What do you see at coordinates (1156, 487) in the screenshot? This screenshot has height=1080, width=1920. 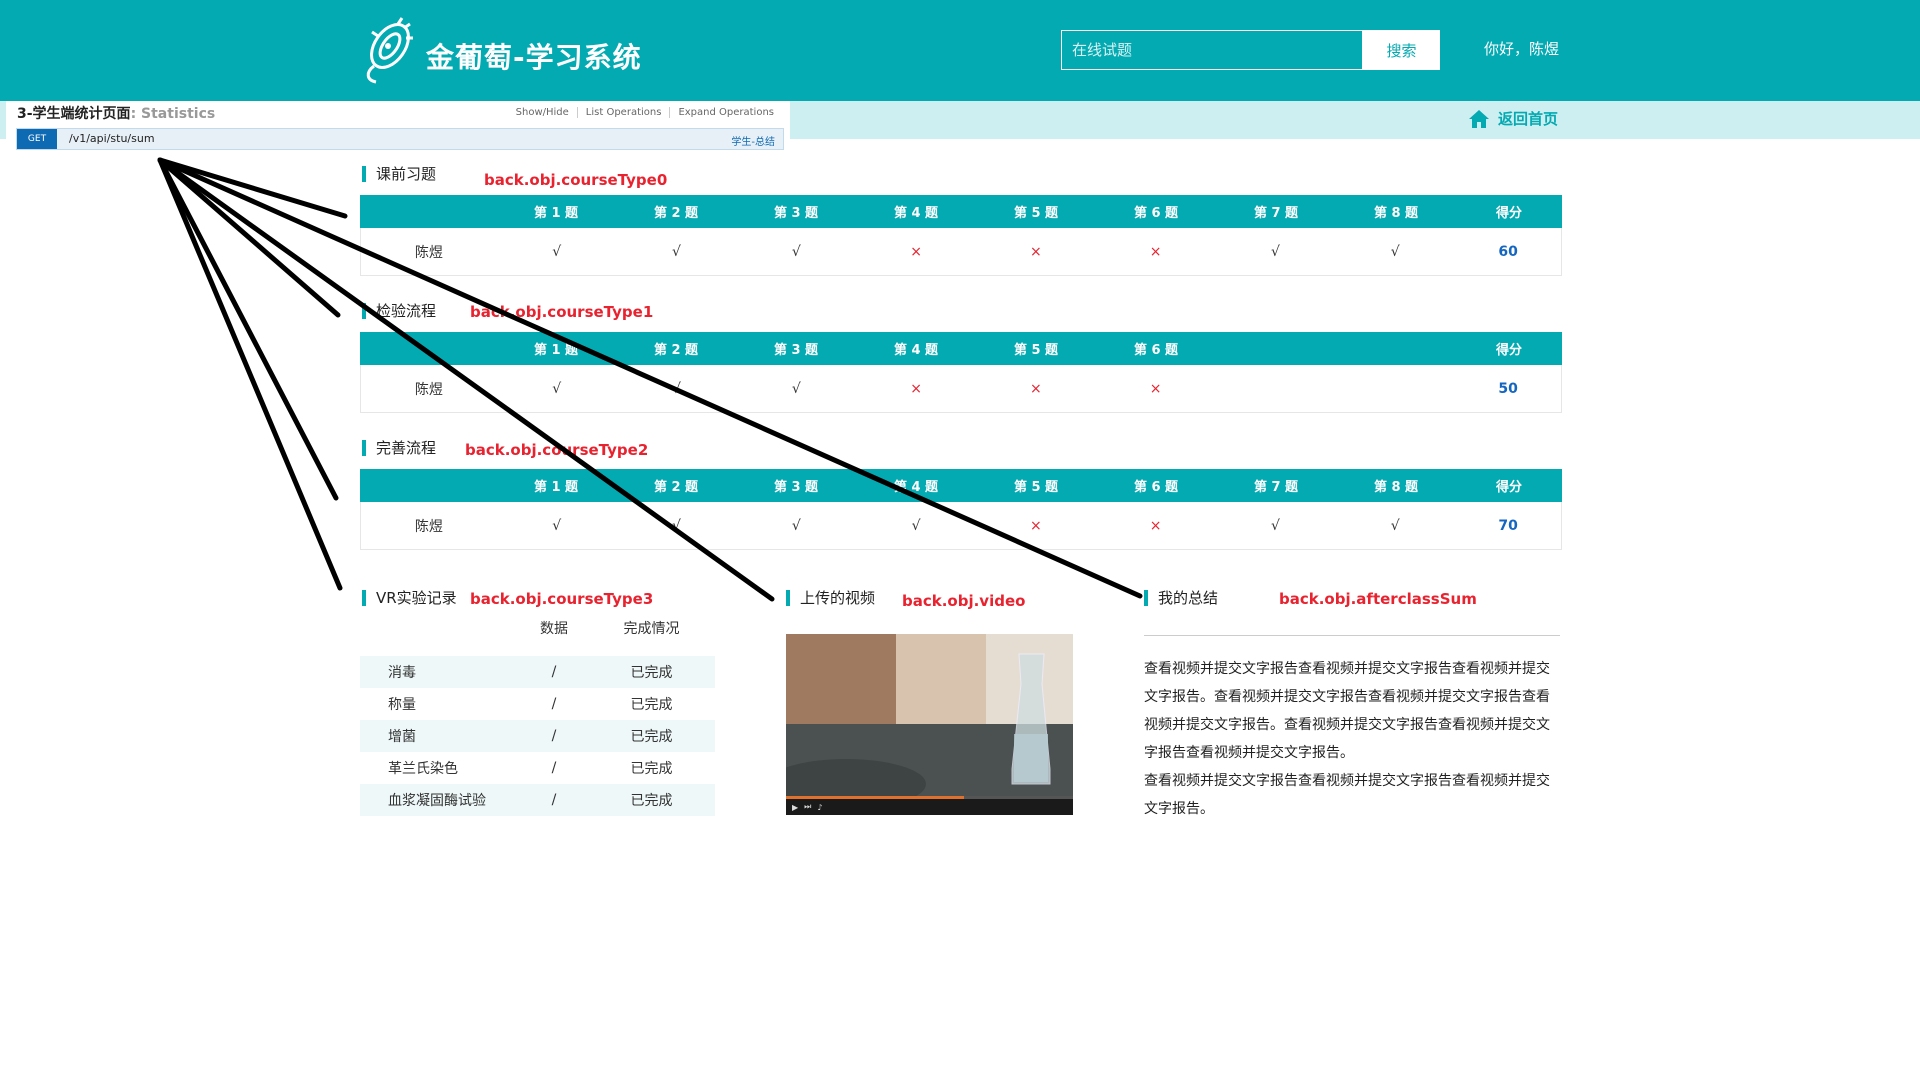 I see `col-header: 第 6 题` at bounding box center [1156, 487].